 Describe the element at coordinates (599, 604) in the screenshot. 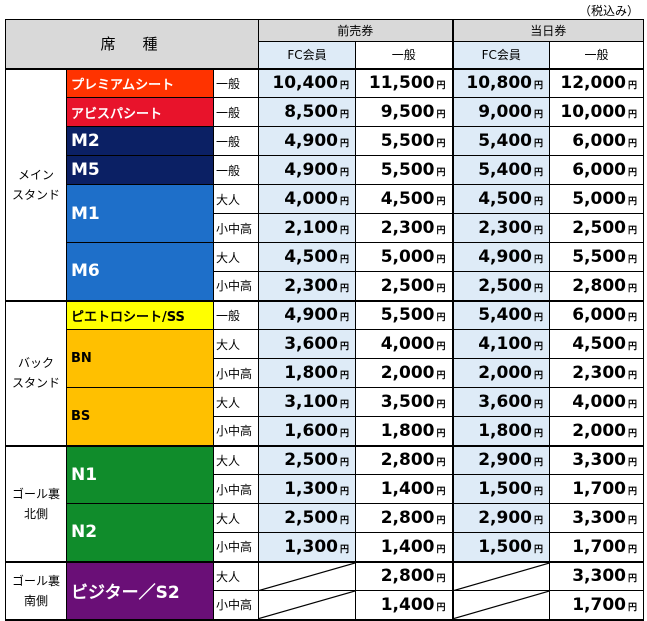

I see `price-value: 1,700` at that location.